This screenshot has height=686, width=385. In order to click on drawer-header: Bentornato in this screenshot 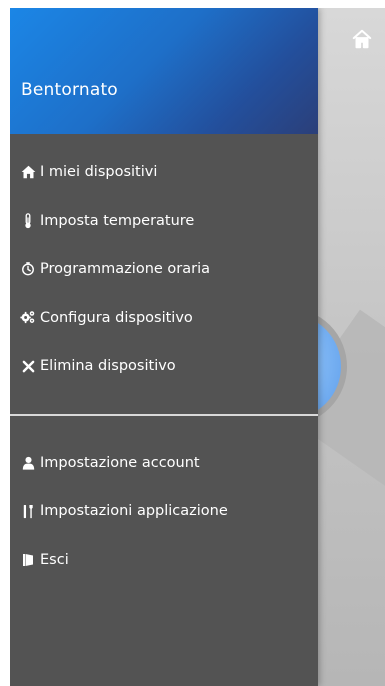, I will do `click(164, 71)`.